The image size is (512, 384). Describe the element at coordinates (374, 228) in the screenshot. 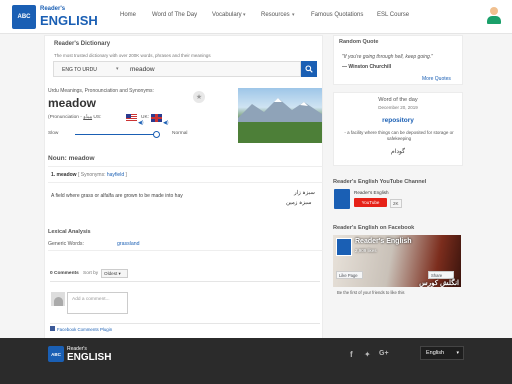

I see `facebook-title: Reader's English on Facebook` at that location.